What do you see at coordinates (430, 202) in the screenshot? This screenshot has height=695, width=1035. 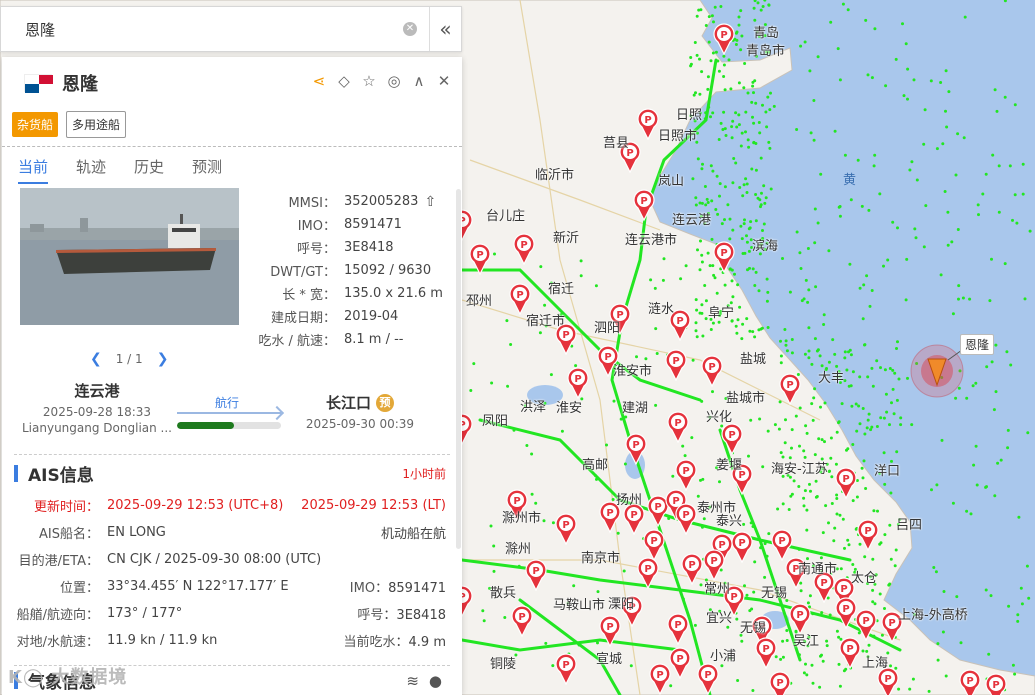 I see `upload-icon: ⇧` at bounding box center [430, 202].